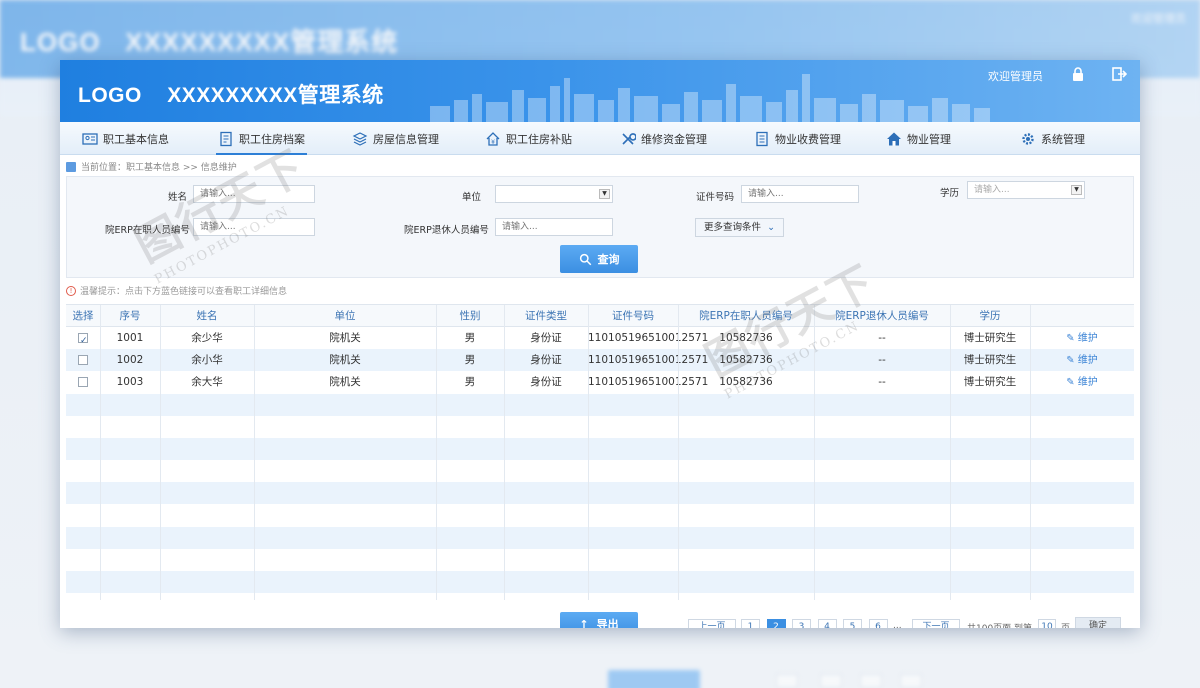 This screenshot has width=1200, height=688. I want to click on home-icon, so click(894, 138).